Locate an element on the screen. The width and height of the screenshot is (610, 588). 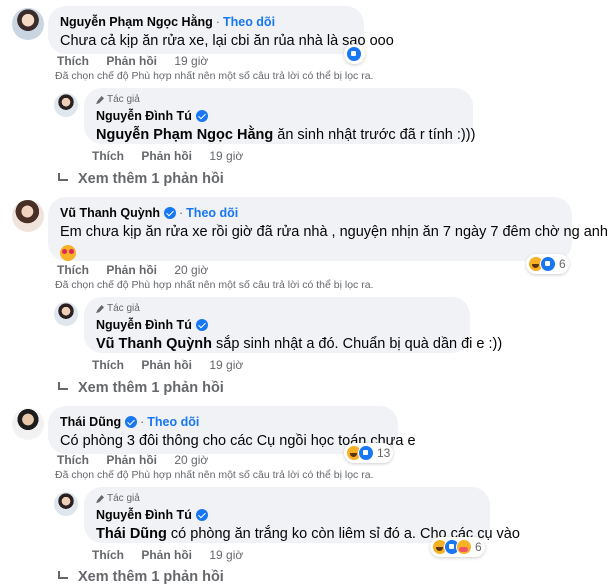
commenter-name: Thái Dũng is located at coordinates (90, 422).